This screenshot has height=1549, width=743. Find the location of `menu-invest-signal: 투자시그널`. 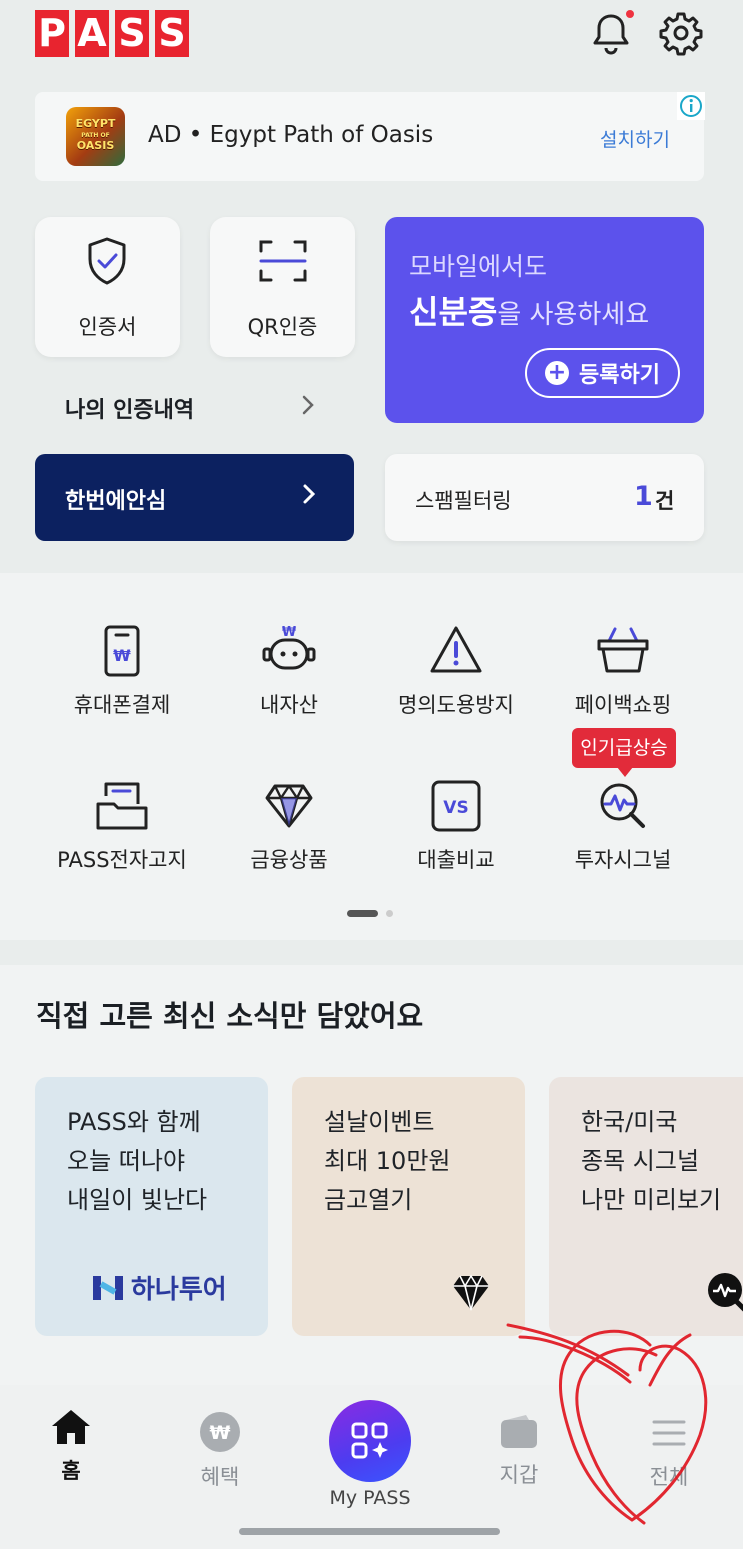

menu-invest-signal: 투자시그널 is located at coordinates (623, 826).